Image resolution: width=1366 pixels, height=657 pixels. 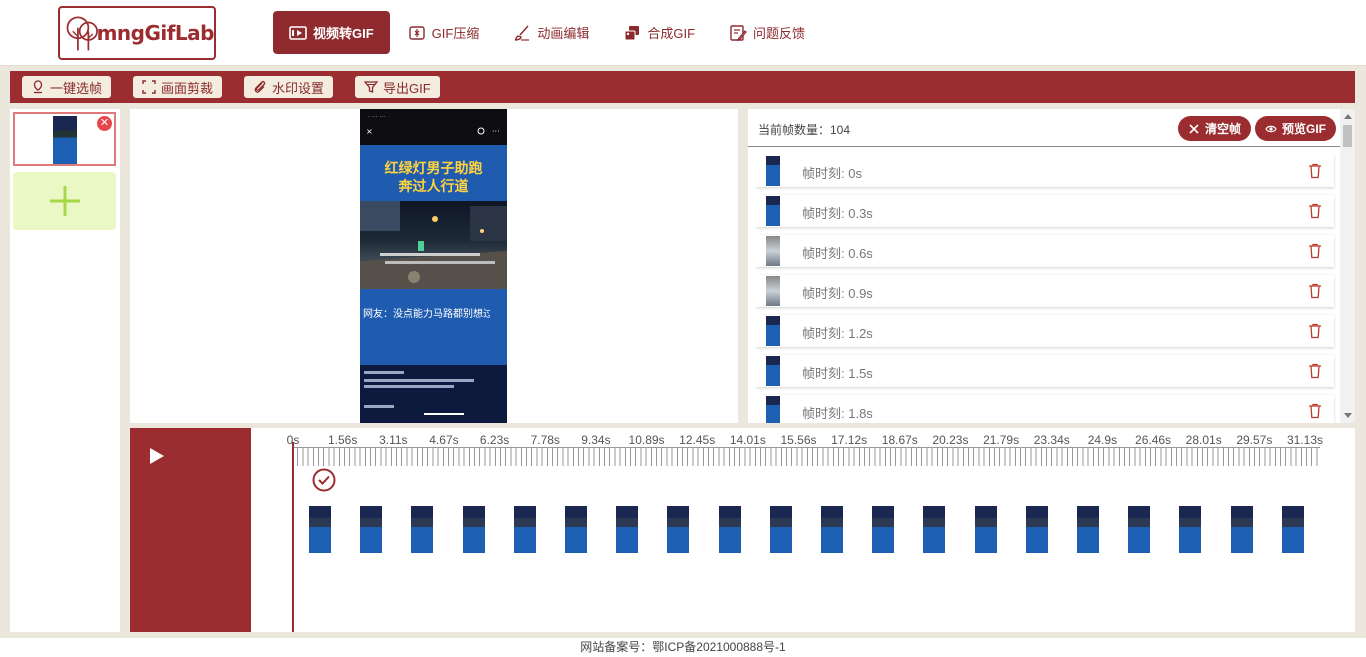 I want to click on video-thumbnail-image, so click(x=65, y=140).